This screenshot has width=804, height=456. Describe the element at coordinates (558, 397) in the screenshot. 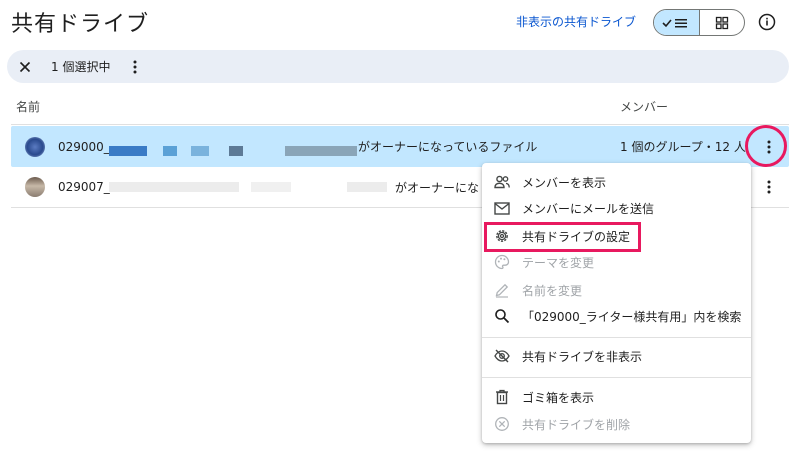

I see `menu-item-label: ゴミ箱を表示` at that location.